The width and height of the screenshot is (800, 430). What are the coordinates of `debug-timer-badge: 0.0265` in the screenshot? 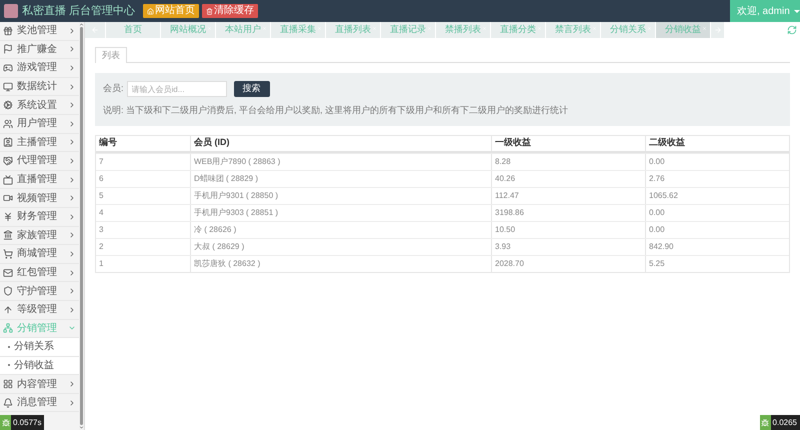 It's located at (780, 422).